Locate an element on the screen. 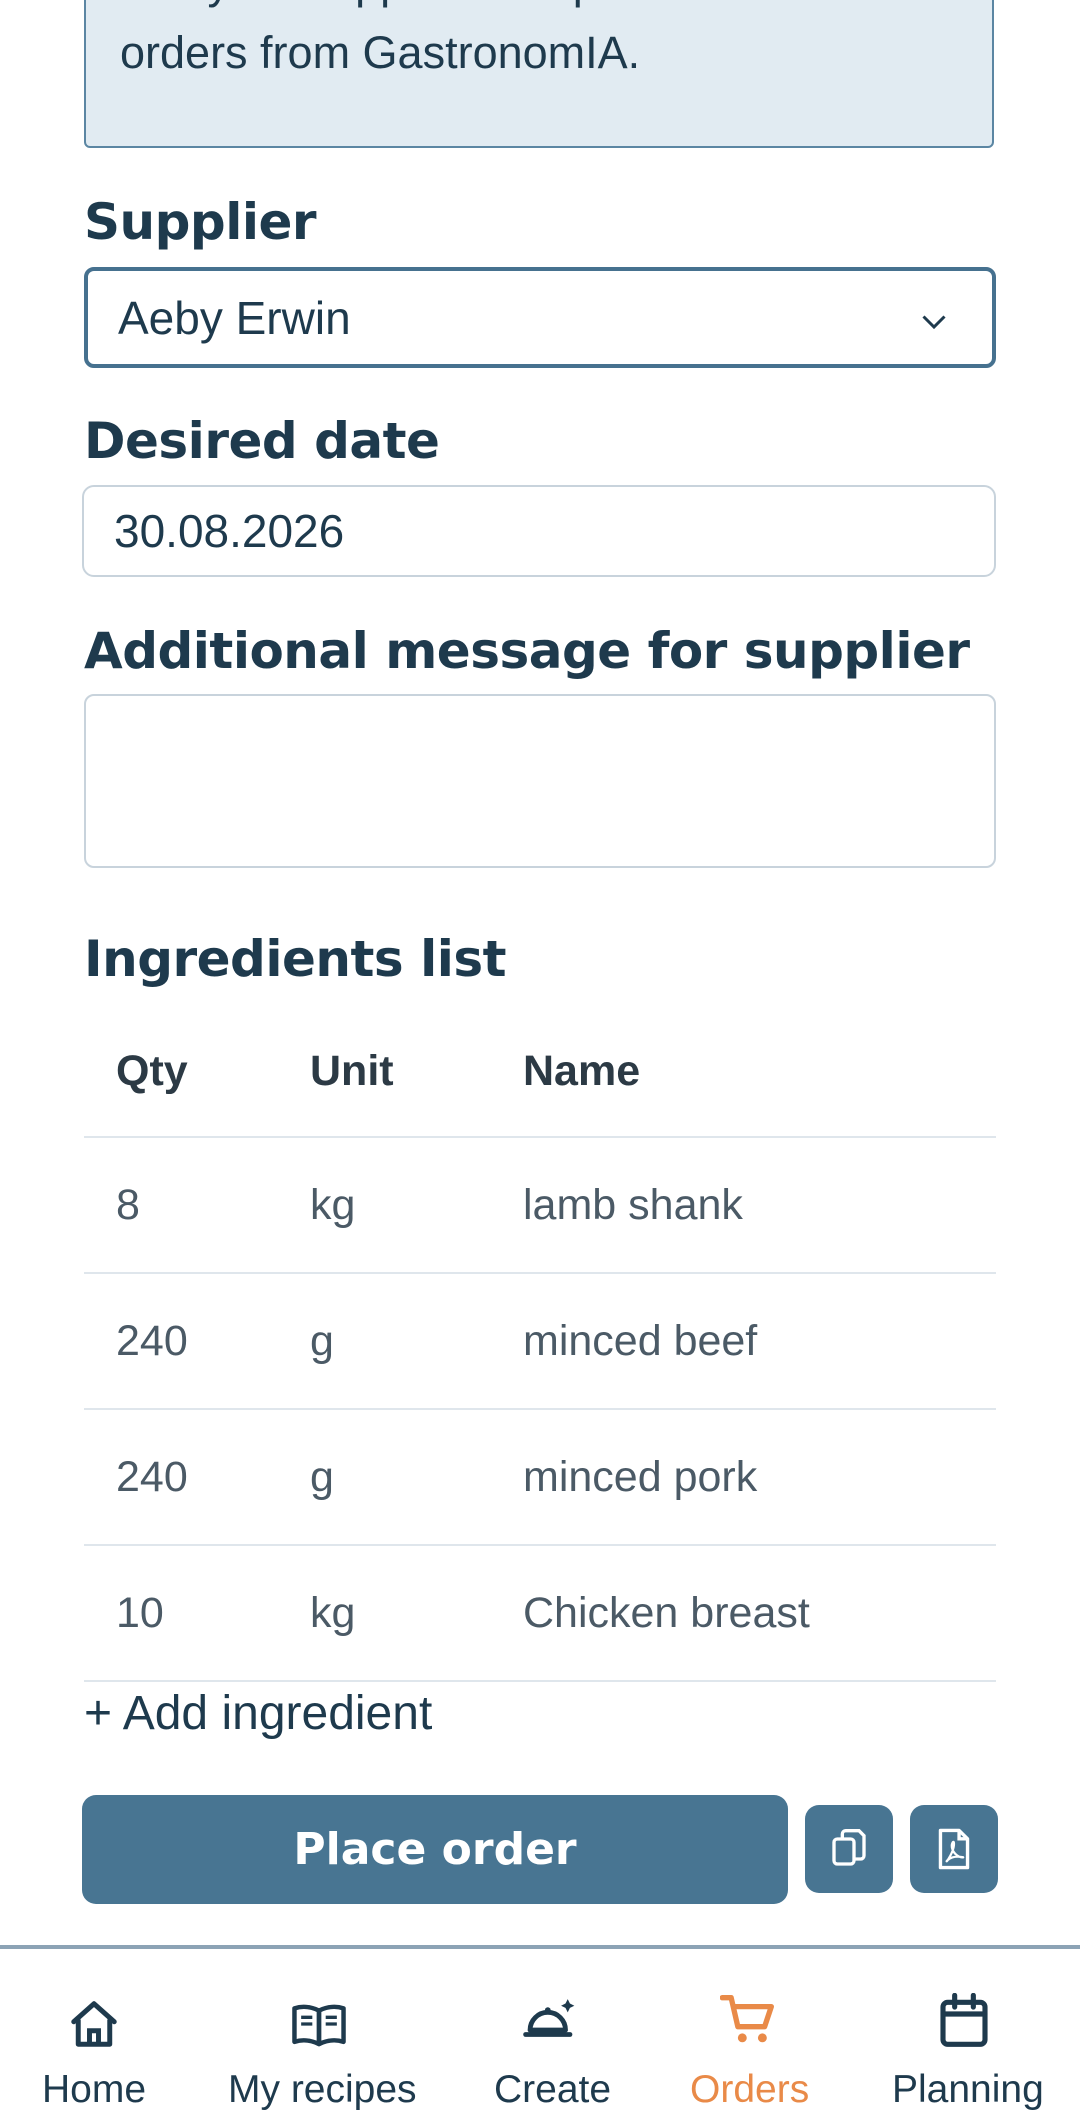 Image resolution: width=1080 pixels, height=2115 pixels. supplier-select: Aeby Erwin is located at coordinates (540, 317).